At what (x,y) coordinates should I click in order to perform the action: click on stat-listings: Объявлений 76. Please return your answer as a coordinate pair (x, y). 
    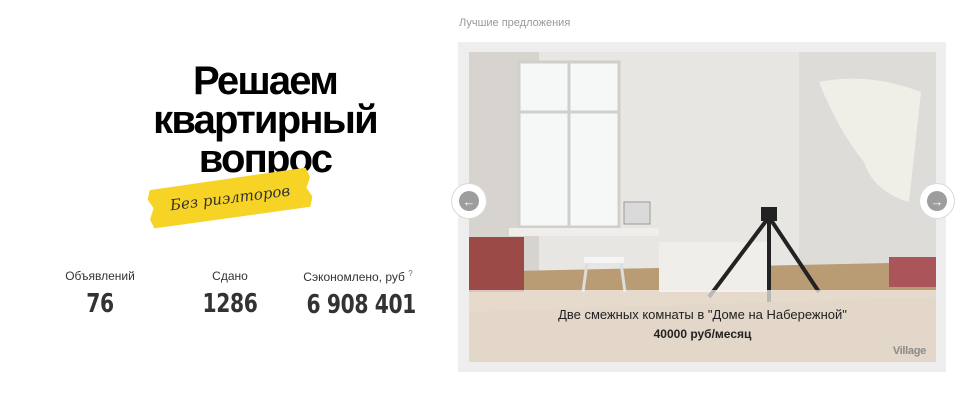
    Looking at the image, I should click on (100, 294).